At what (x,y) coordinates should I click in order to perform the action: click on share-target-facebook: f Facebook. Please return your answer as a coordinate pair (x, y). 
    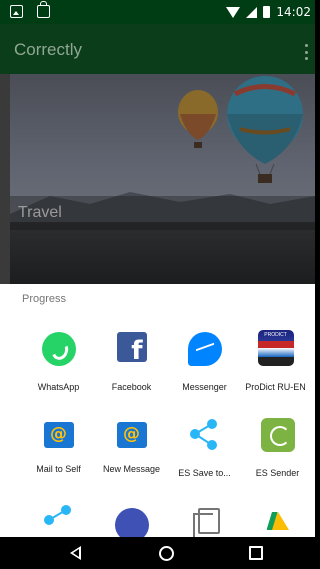
    Looking at the image, I should click on (131, 362).